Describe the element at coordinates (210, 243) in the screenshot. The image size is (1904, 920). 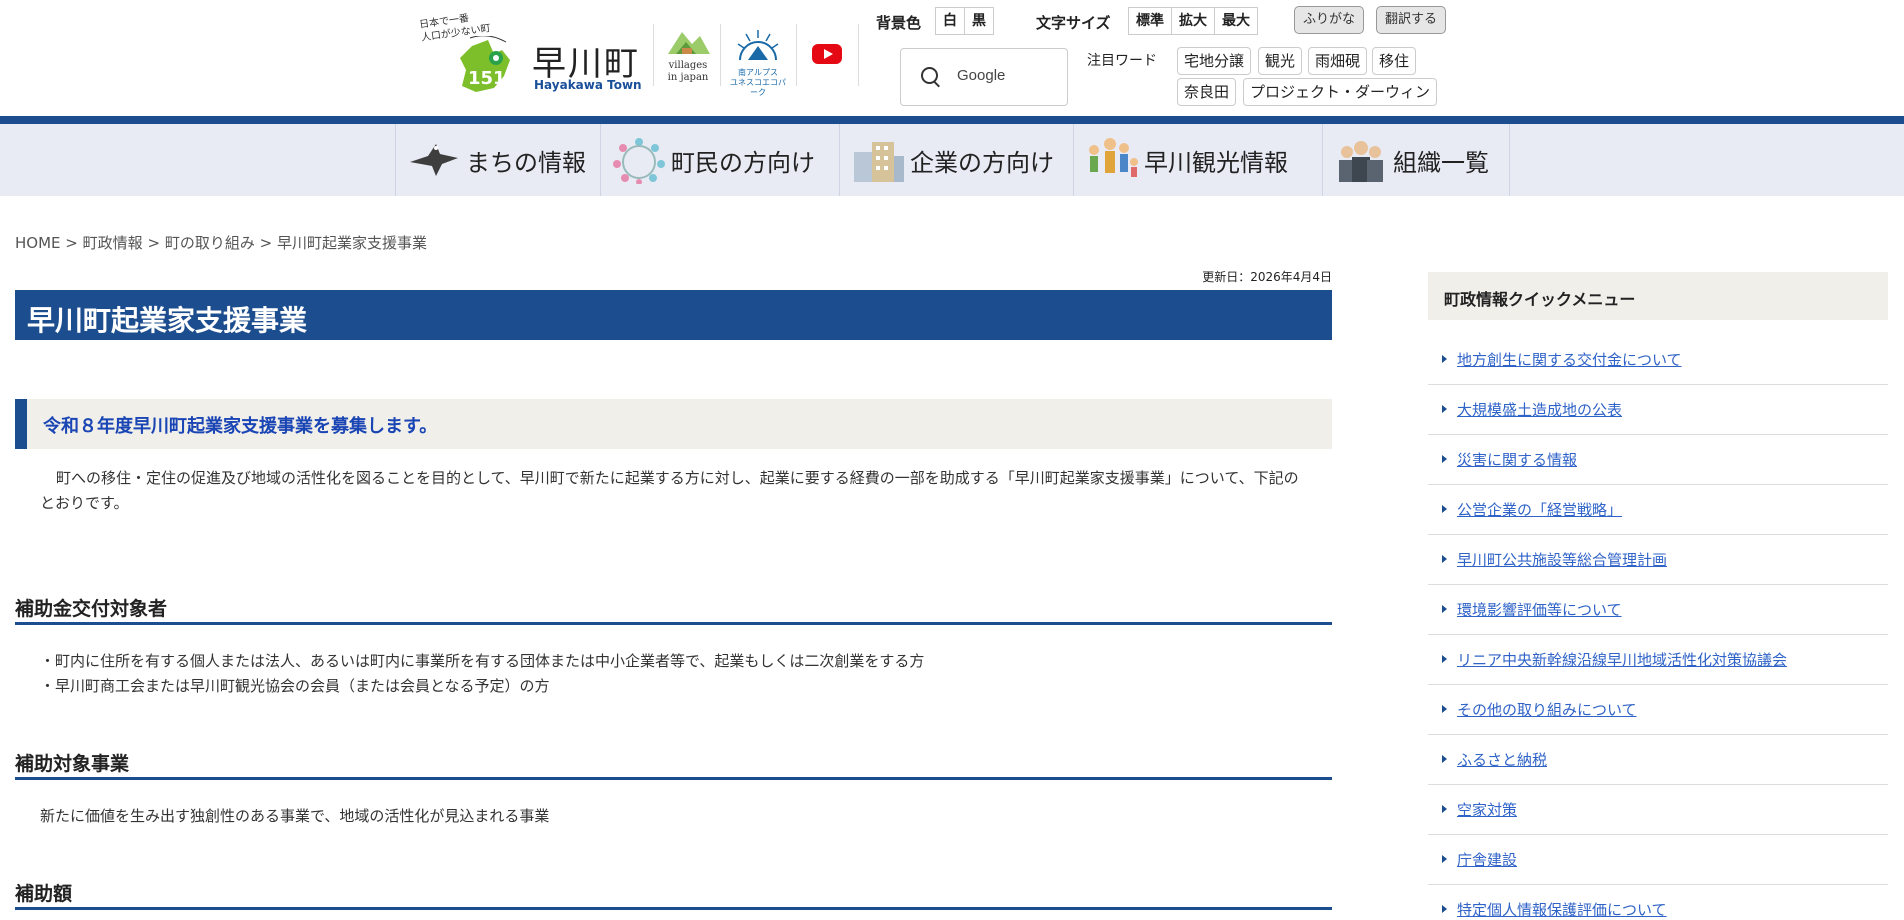
I see `breadcrumb-link-initiatives: 町の取り組み` at that location.